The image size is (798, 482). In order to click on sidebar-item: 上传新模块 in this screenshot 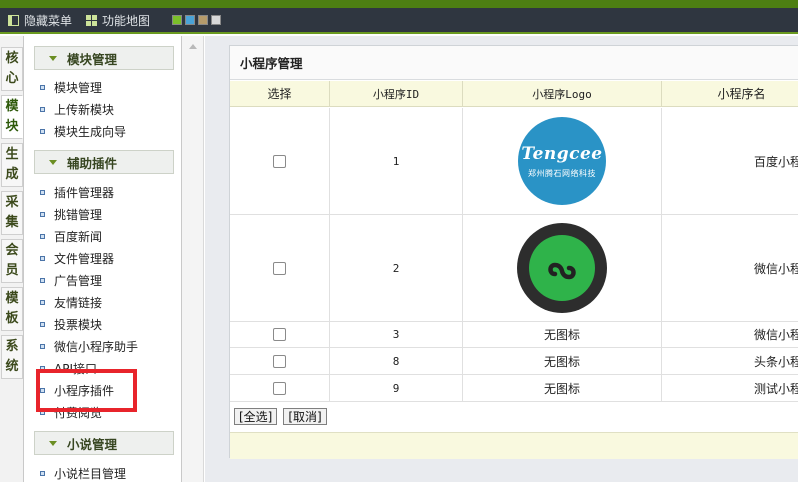, I will do `click(77, 109)`.